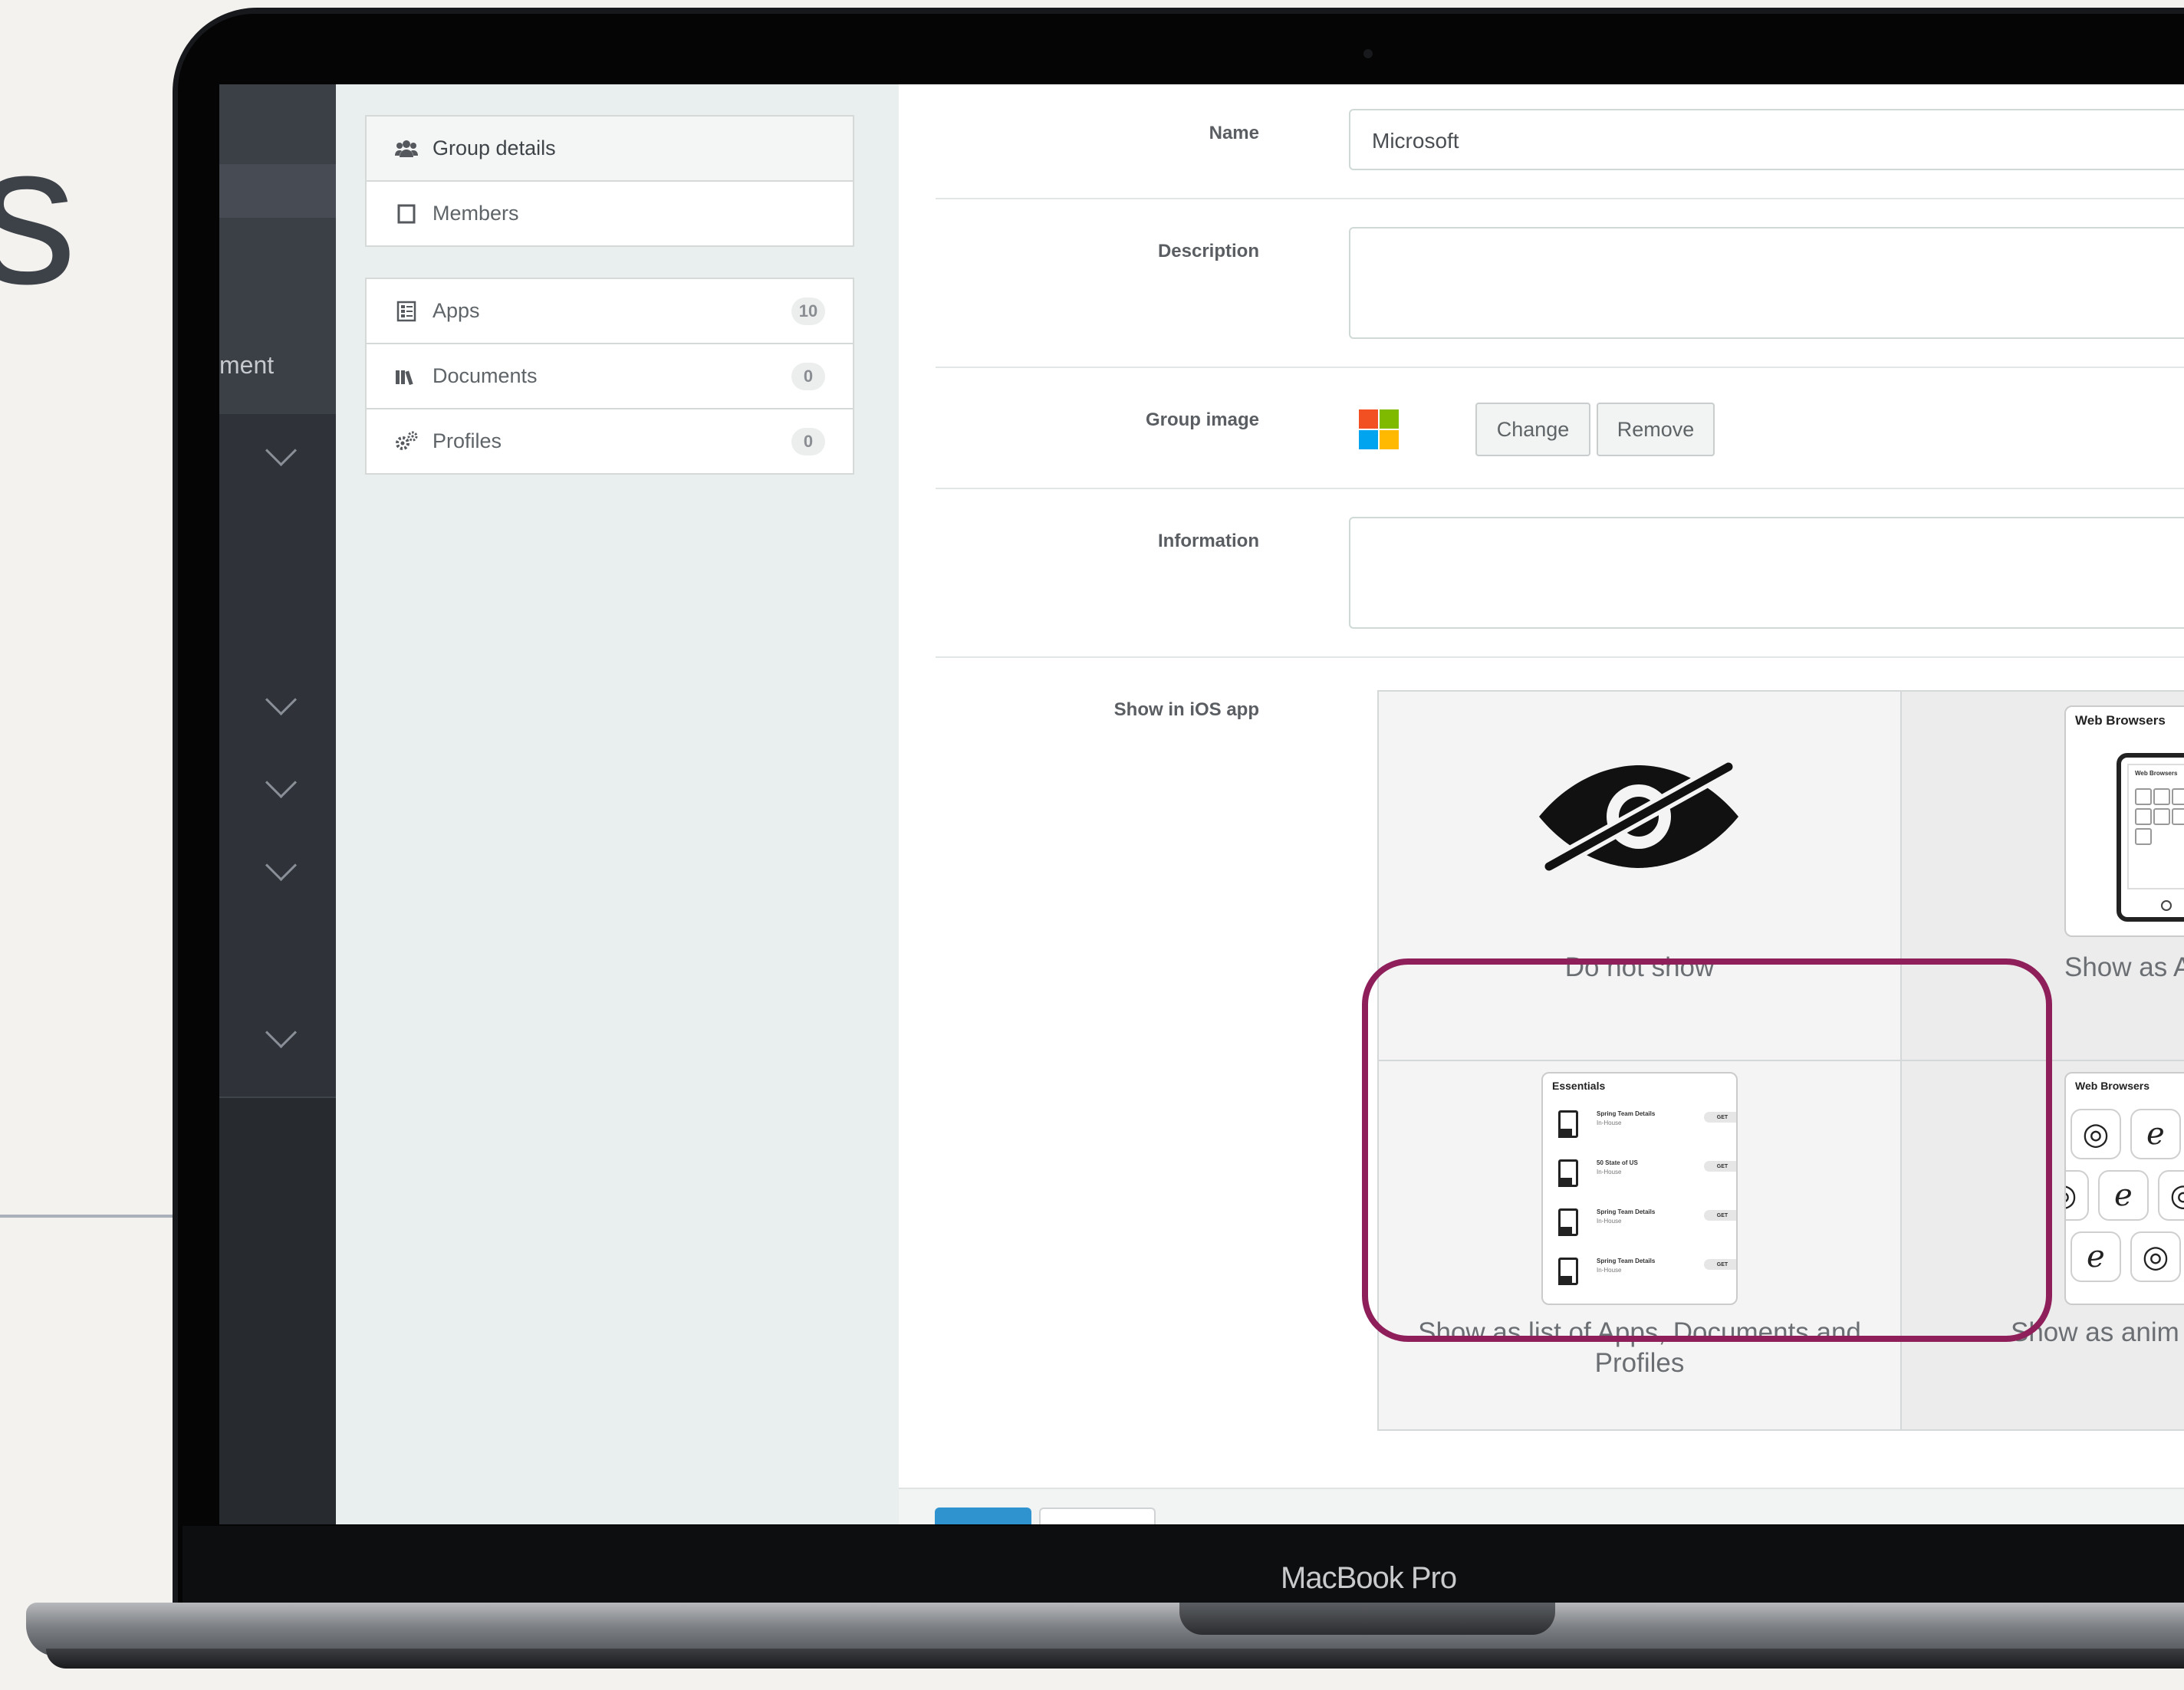  I want to click on library-icon, so click(406, 376).